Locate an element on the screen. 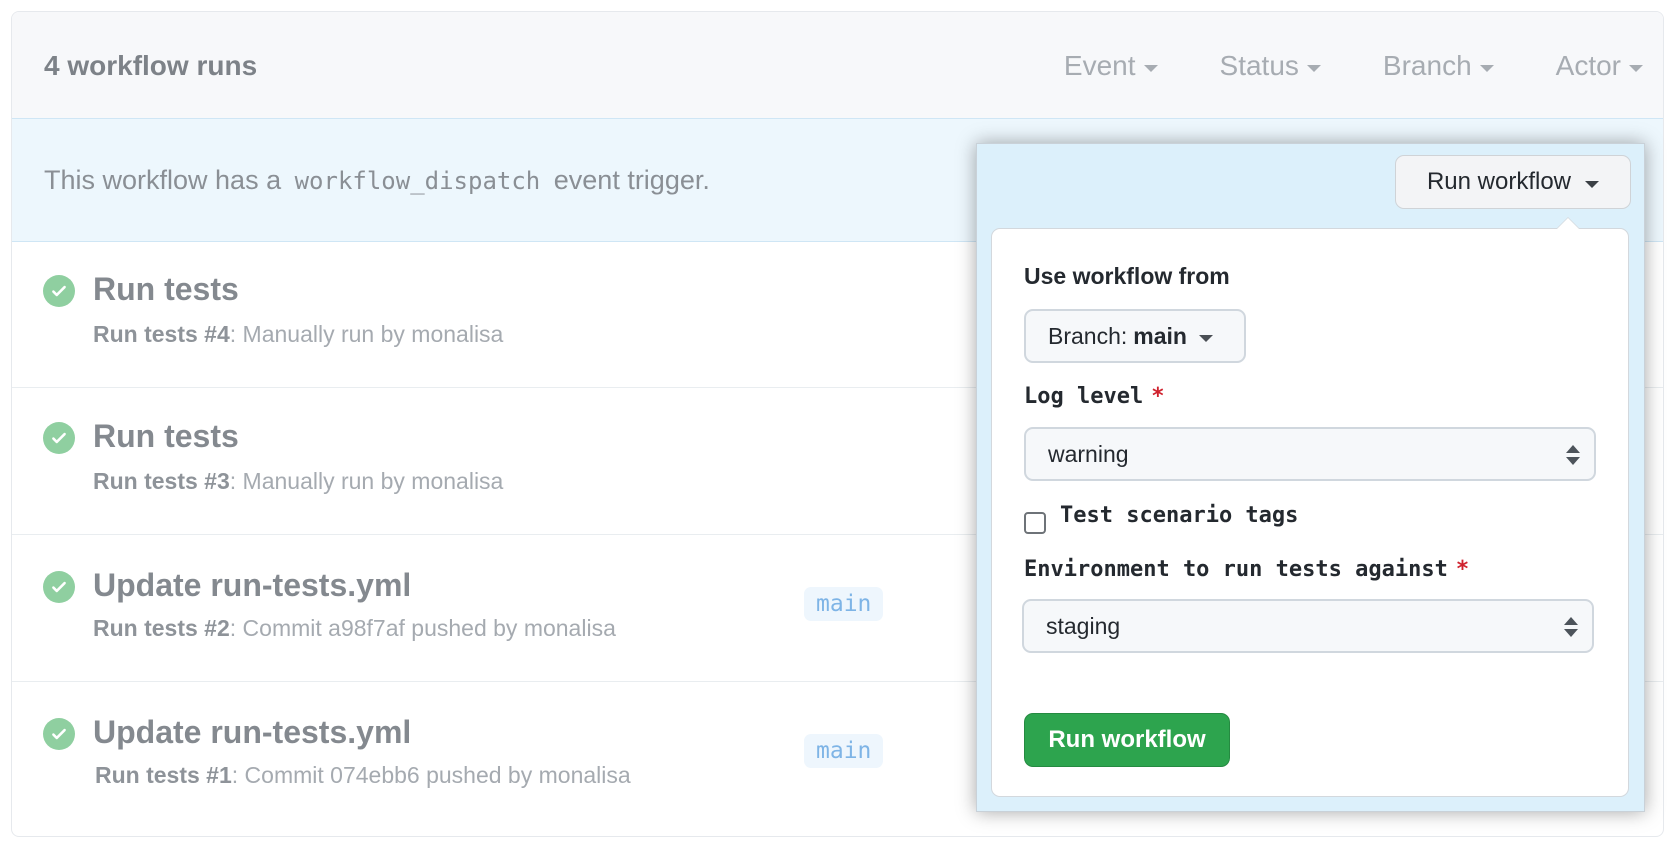 The width and height of the screenshot is (1674, 844). environment-label: Environment to run tests against * is located at coordinates (1246, 569).